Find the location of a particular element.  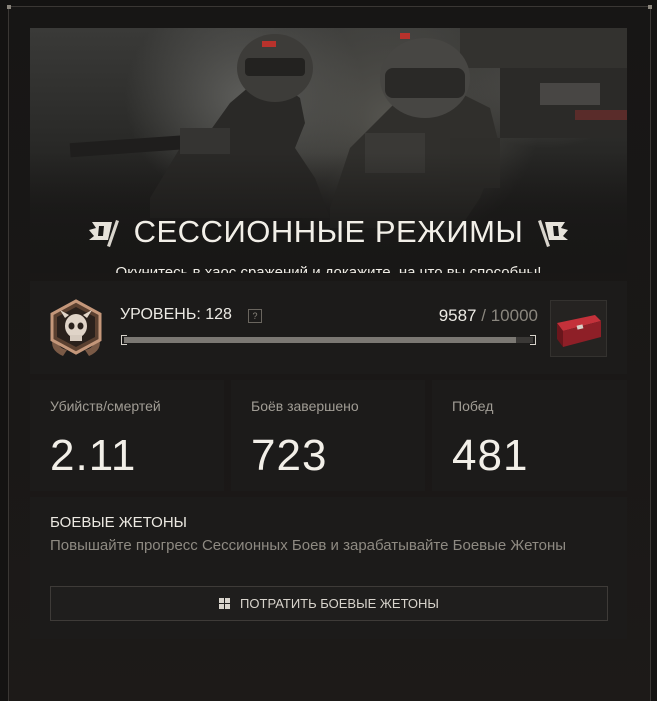

grid-icon is located at coordinates (225, 603).